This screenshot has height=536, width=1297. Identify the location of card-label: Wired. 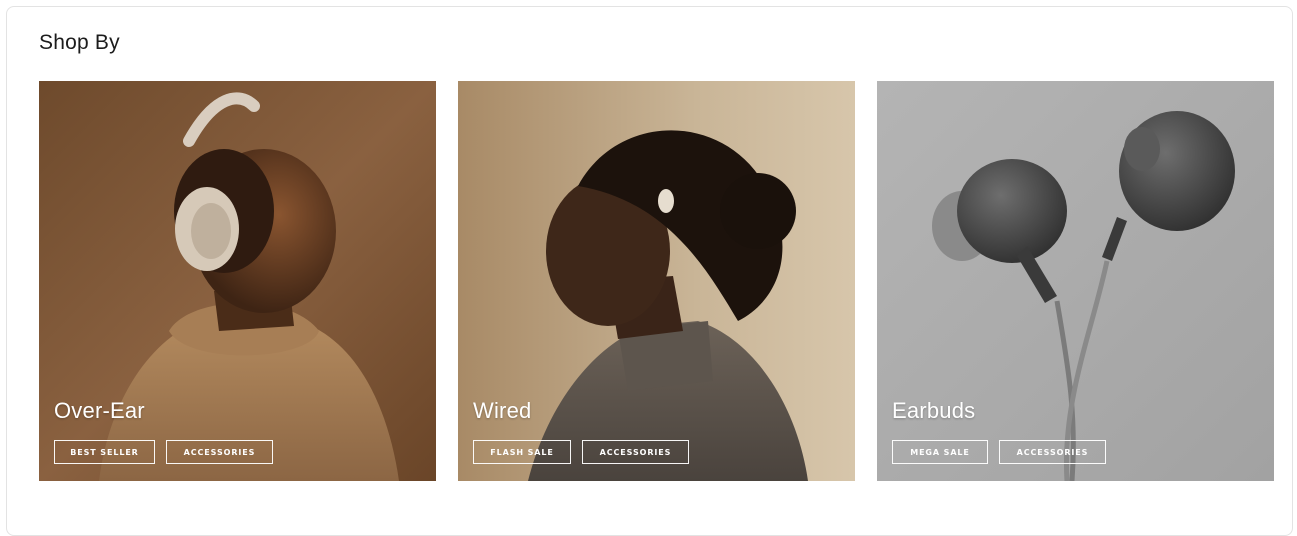
(502, 410).